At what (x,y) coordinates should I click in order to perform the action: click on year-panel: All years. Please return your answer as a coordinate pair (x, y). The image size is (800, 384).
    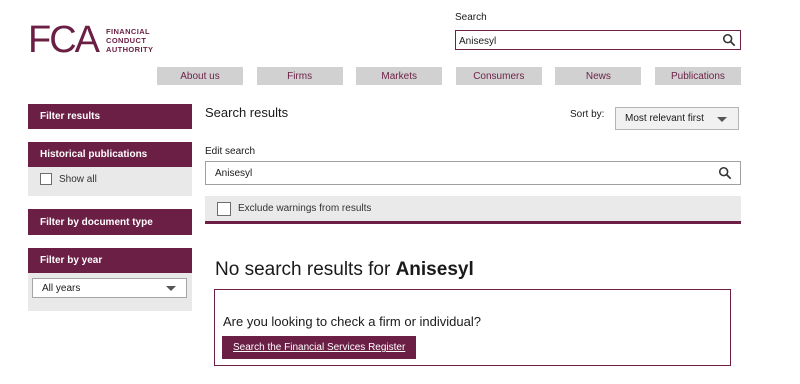
    Looking at the image, I should click on (110, 292).